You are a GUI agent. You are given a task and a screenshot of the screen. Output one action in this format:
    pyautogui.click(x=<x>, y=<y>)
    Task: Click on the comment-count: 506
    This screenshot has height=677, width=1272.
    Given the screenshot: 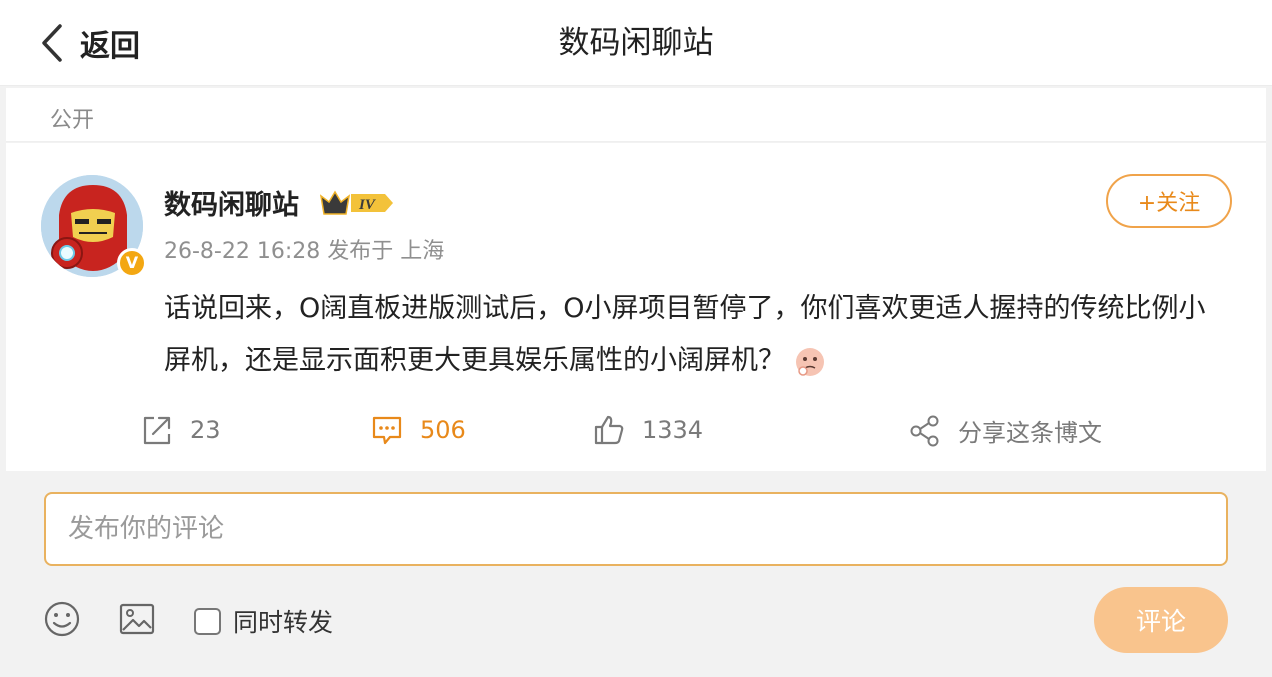 What is the action you would take?
    pyautogui.click(x=443, y=430)
    